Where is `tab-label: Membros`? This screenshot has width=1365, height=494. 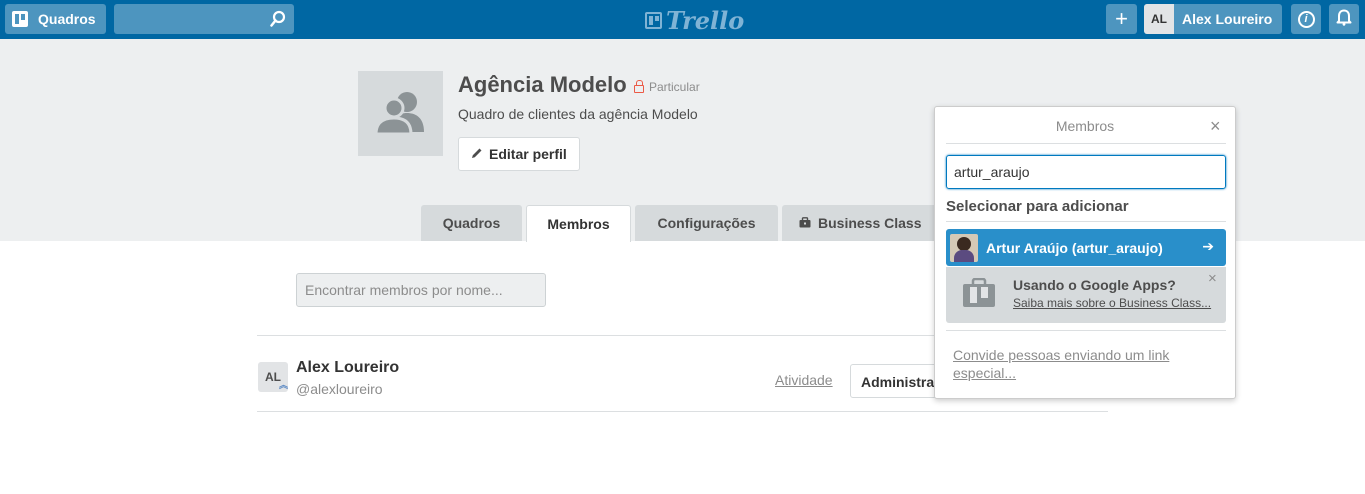 tab-label: Membros is located at coordinates (578, 224).